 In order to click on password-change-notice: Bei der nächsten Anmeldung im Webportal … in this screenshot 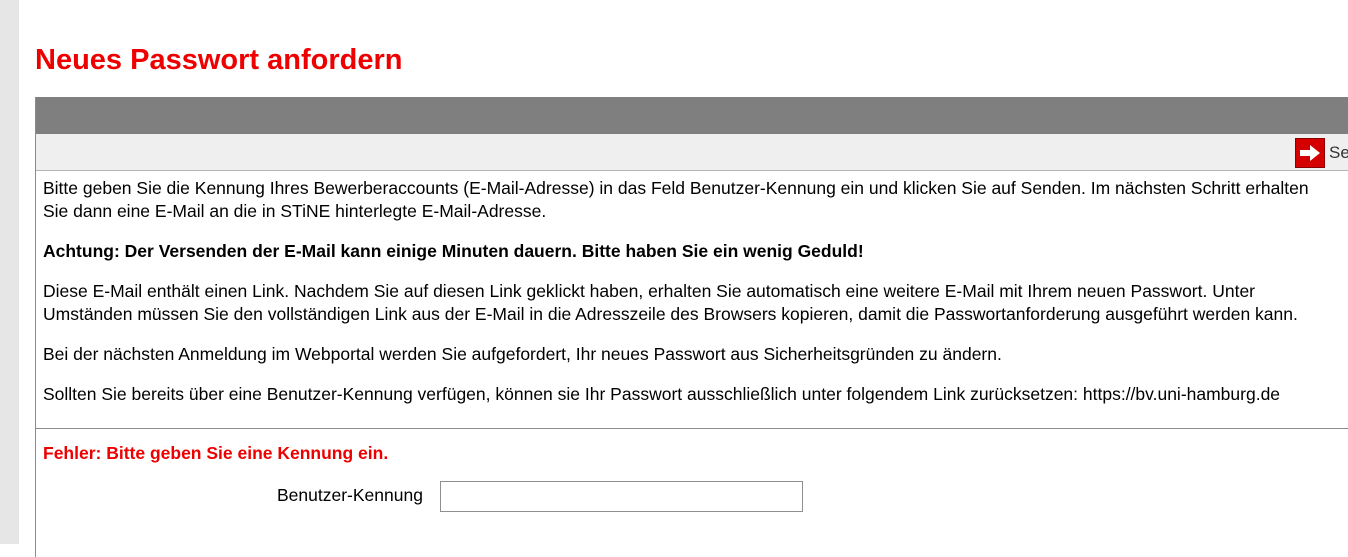, I will do `click(522, 354)`.